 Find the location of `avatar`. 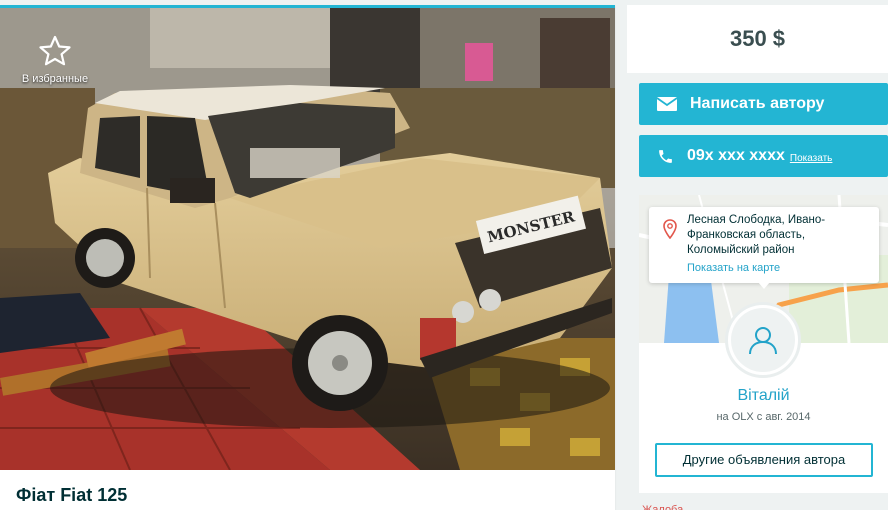

avatar is located at coordinates (763, 340).